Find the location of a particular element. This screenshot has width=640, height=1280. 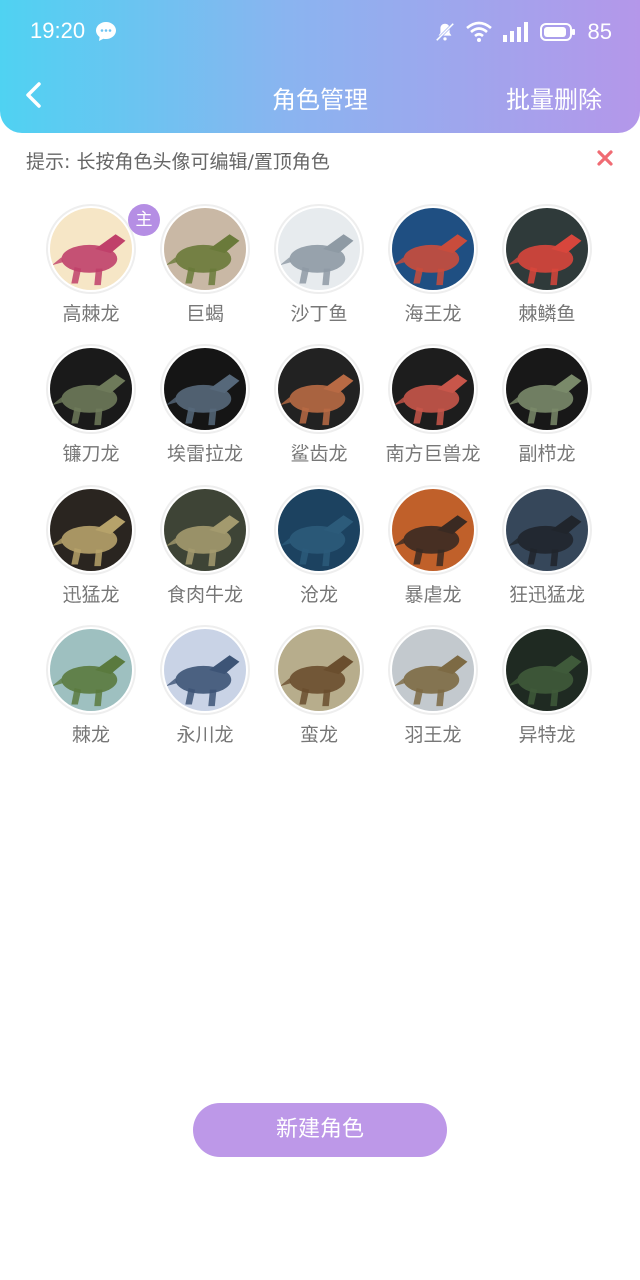

role-name: 沙丁鱼 is located at coordinates (319, 314).